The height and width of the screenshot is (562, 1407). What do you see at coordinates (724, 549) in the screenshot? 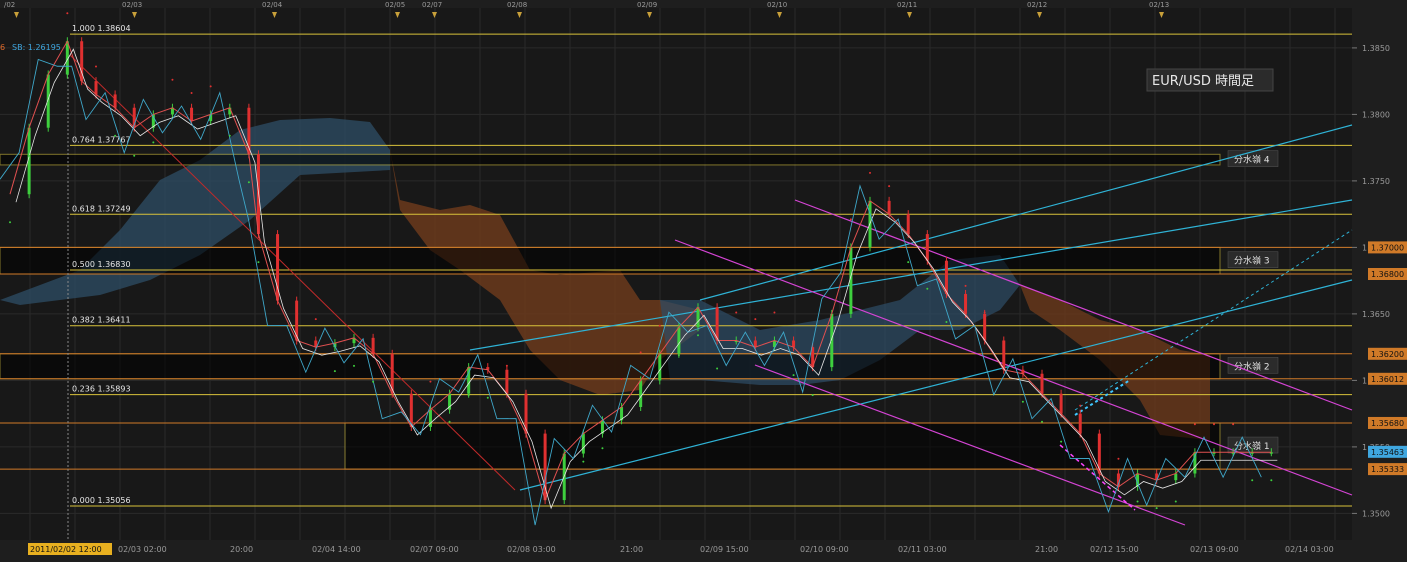
I see `time-tick-label: 02/09 15:00` at bounding box center [724, 549].